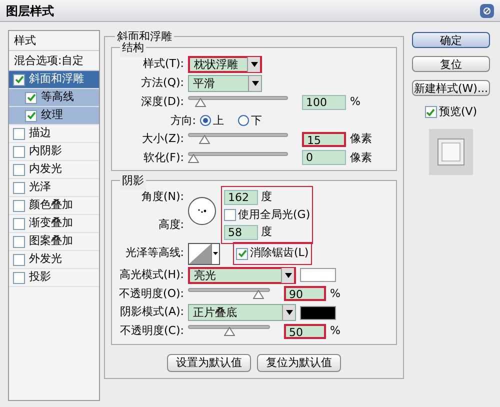 Image resolution: width=500 pixels, height=407 pixels. I want to click on number-field: 0, so click(324, 158).